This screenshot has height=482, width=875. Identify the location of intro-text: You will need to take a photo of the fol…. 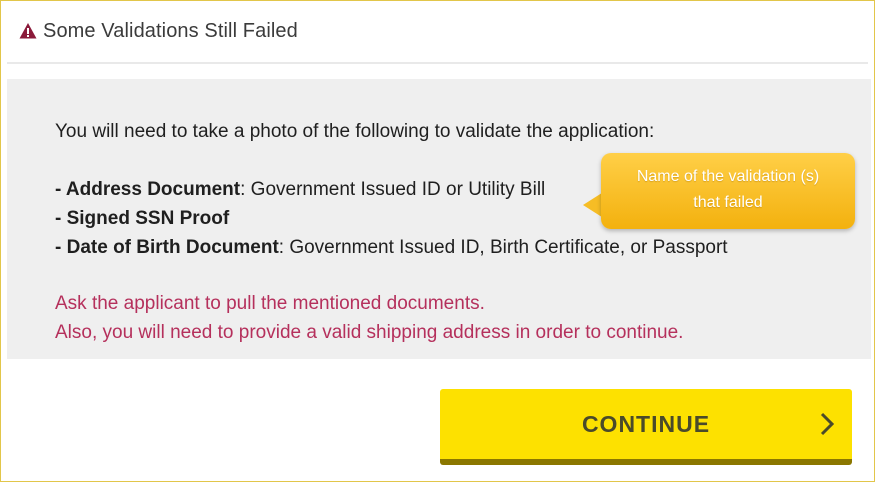
(355, 131).